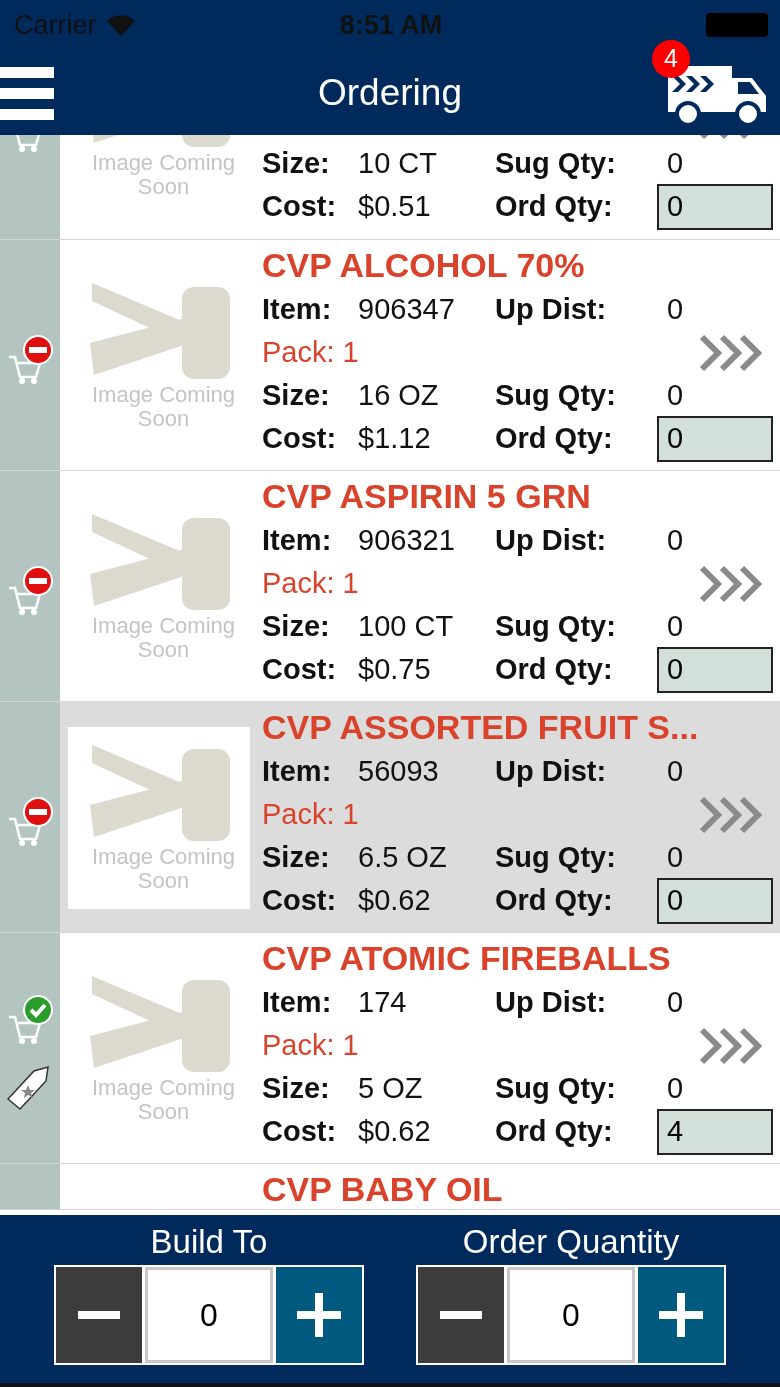  Describe the element at coordinates (390, 92) in the screenshot. I see `page-title: Ordering` at that location.